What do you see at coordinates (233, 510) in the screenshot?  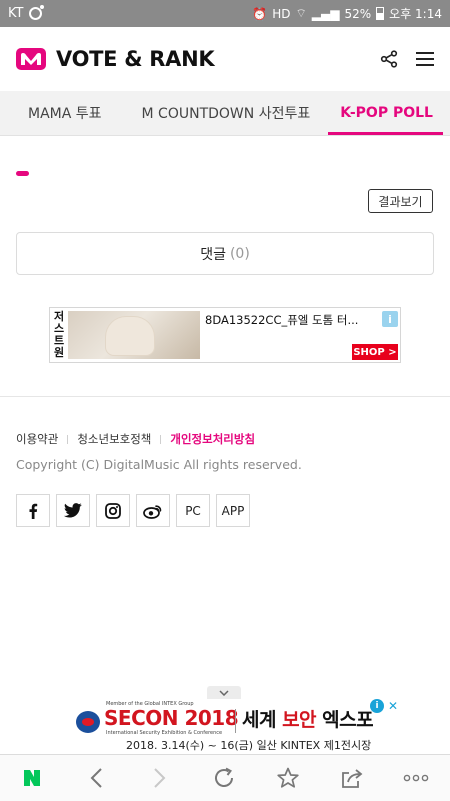 I see `app-download-button: APP` at bounding box center [233, 510].